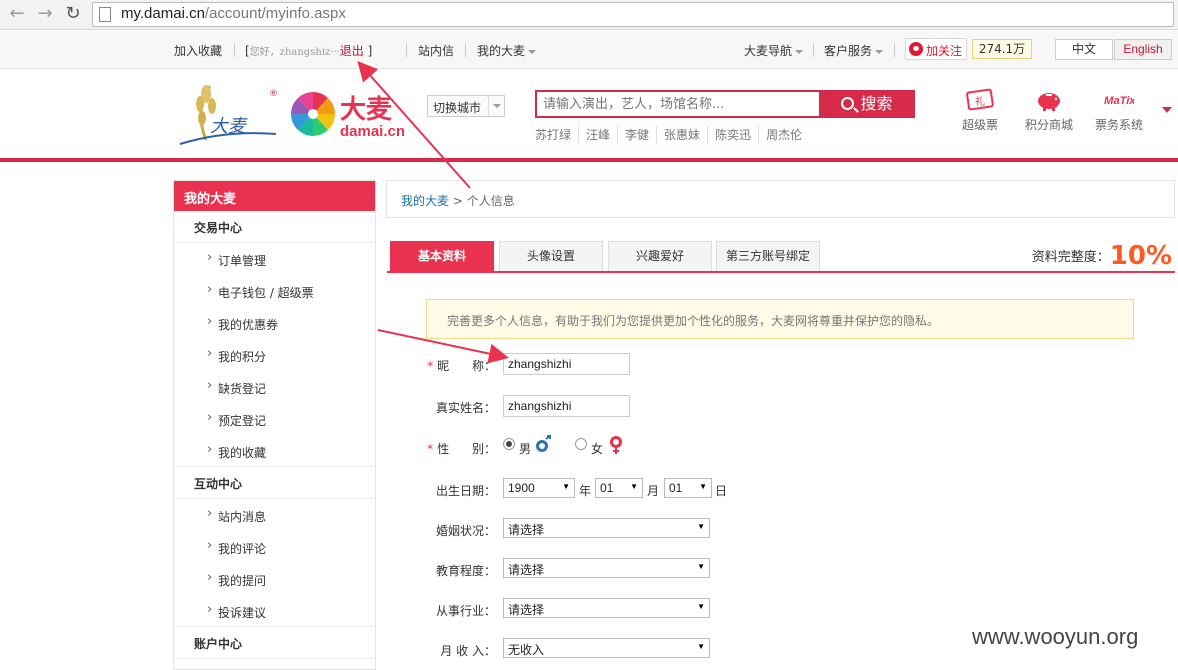 This screenshot has height=670, width=1178. I want to click on messages-link: 站内信, so click(436, 50).